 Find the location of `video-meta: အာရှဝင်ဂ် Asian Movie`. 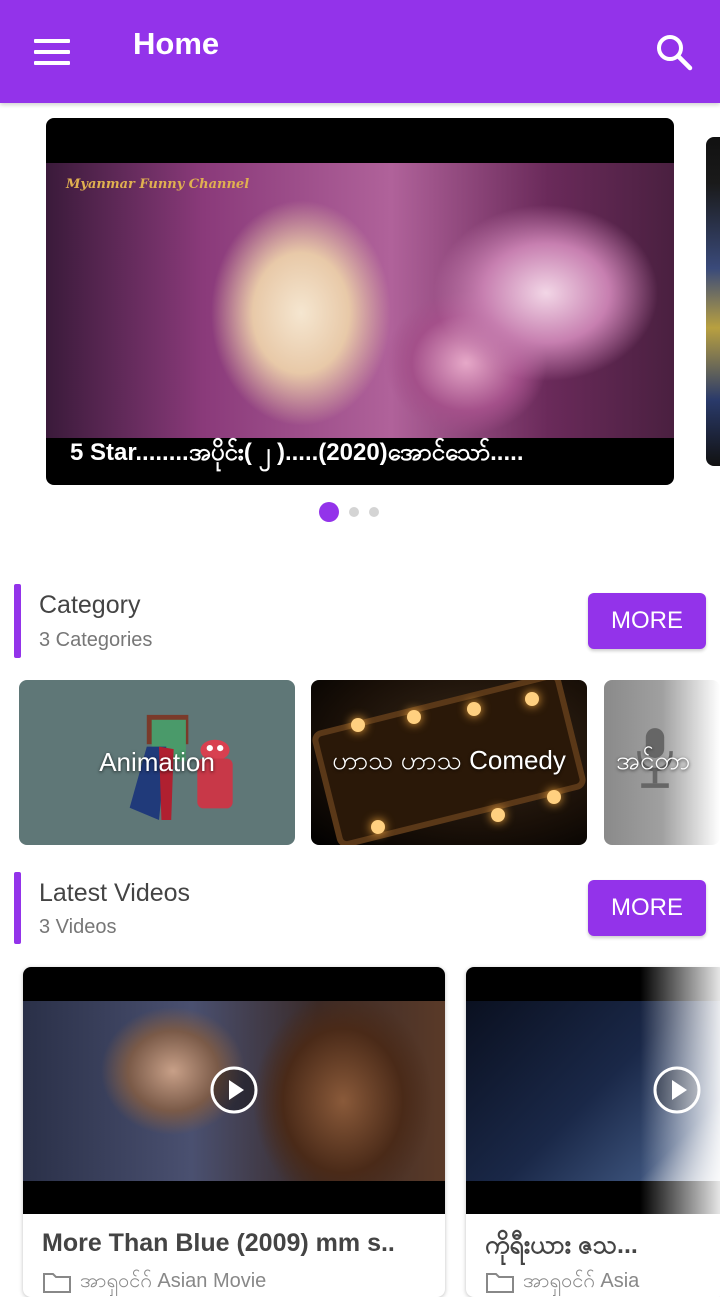

video-meta: အာရှဝင်ဂ် Asian Movie is located at coordinates (154, 1282).